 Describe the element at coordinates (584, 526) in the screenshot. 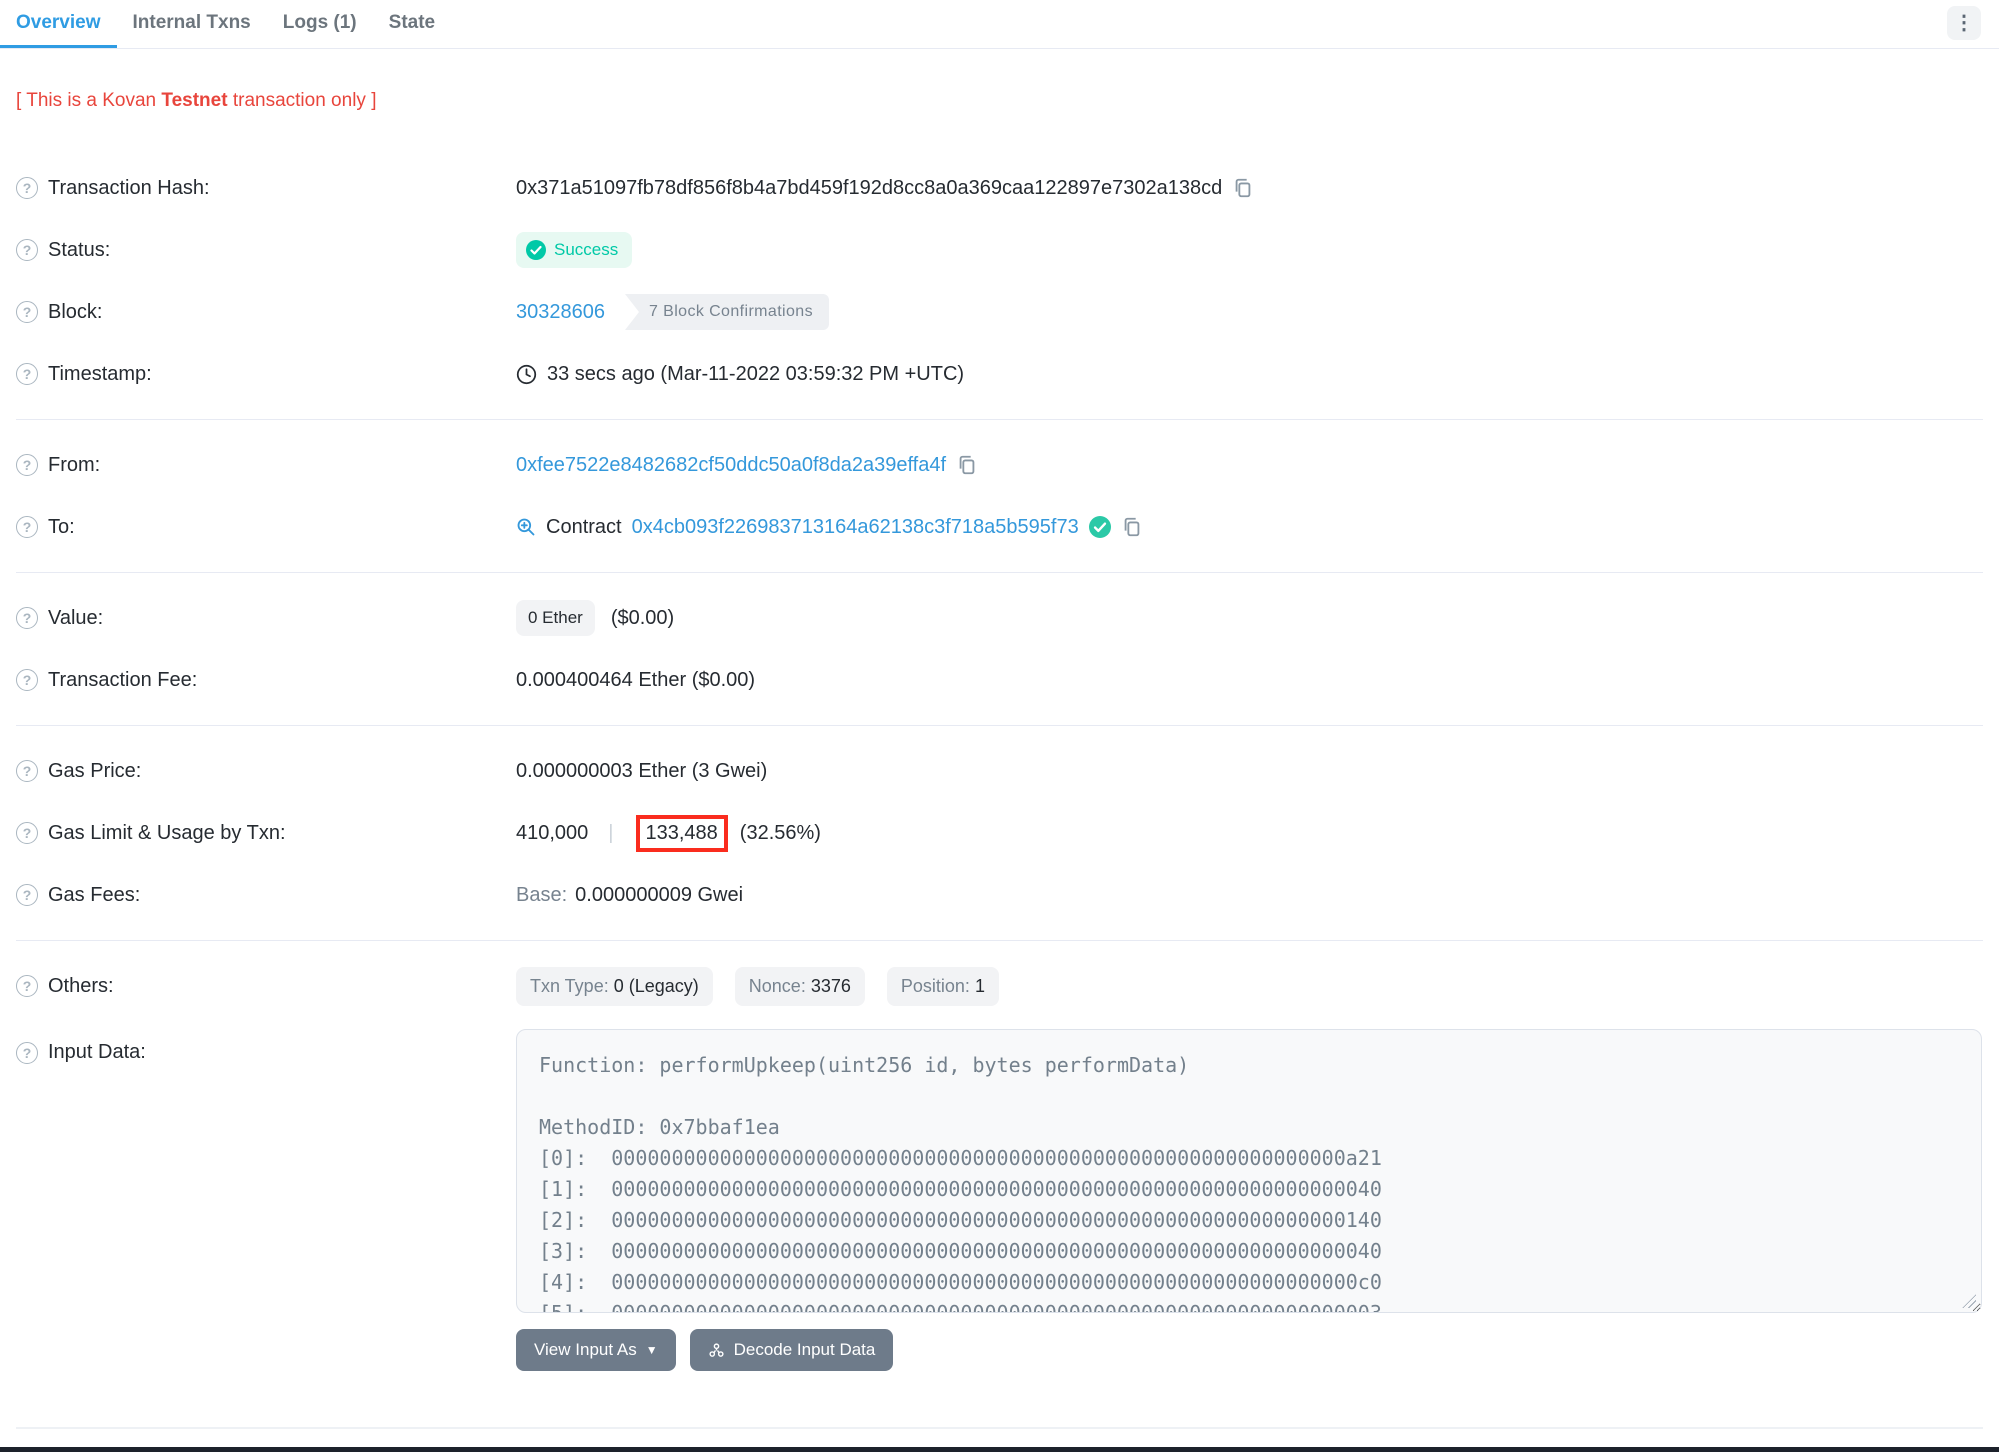

I see `to-kind-text: Contract` at that location.